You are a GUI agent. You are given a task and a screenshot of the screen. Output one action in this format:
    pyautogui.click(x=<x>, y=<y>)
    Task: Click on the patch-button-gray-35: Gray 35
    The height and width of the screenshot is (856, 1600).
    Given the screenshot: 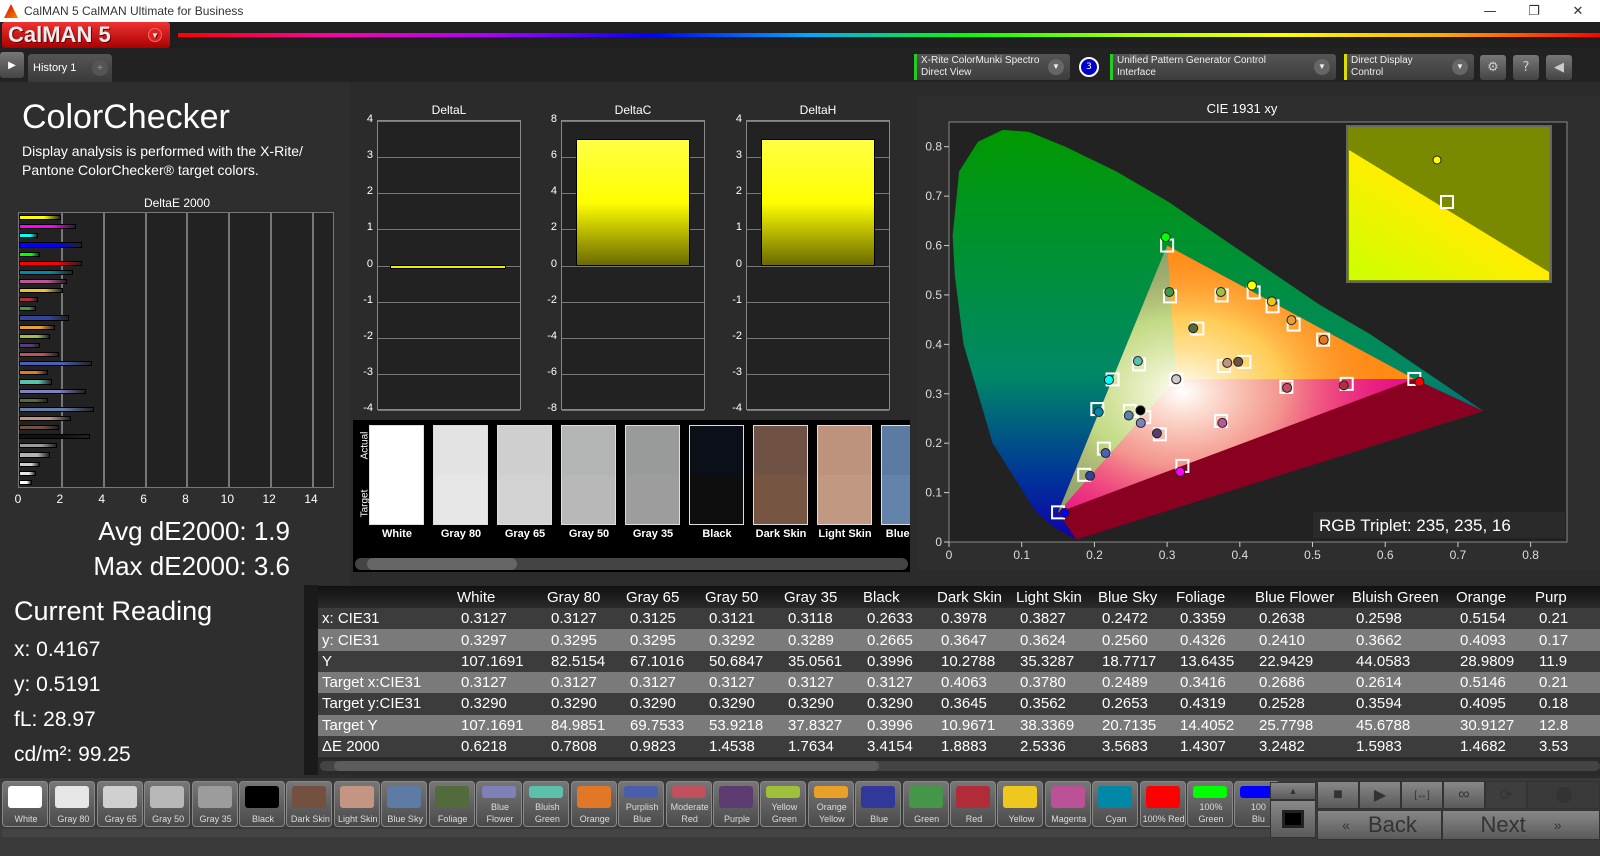 What is the action you would take?
    pyautogui.click(x=214, y=804)
    